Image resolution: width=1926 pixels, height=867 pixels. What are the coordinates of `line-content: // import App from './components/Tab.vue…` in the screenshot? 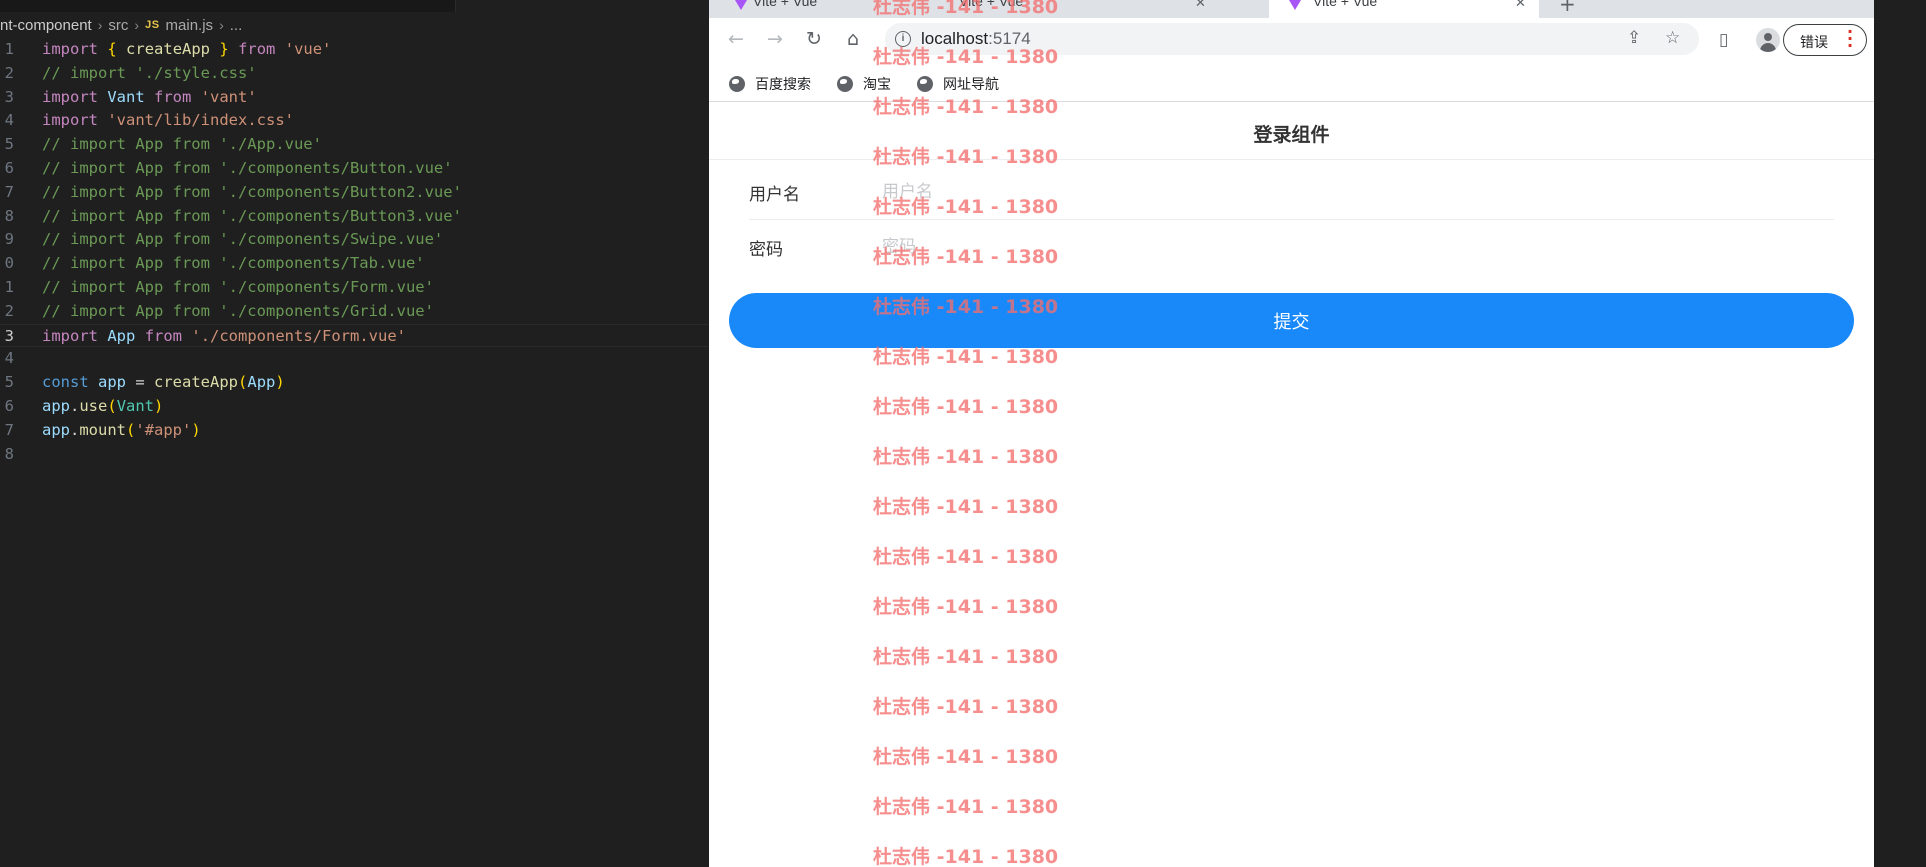 It's located at (233, 264).